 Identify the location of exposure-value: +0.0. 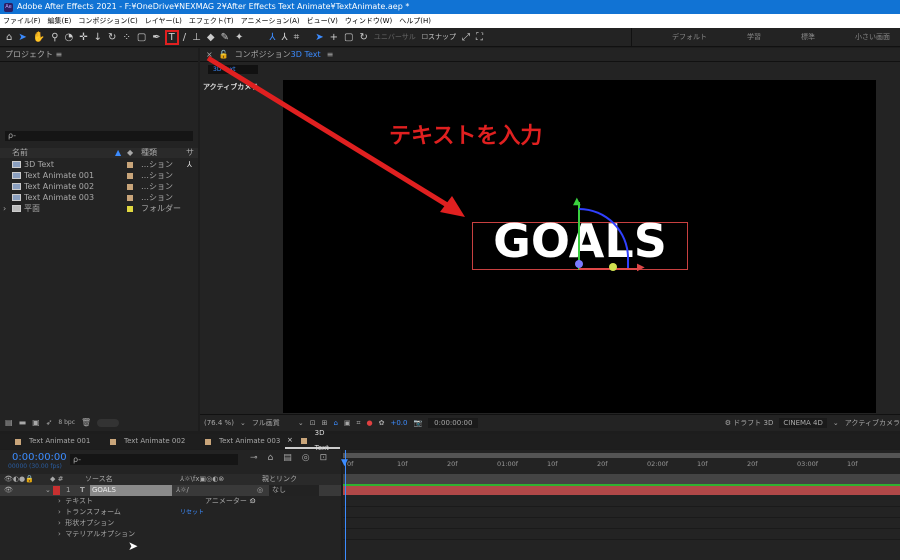
(398, 423).